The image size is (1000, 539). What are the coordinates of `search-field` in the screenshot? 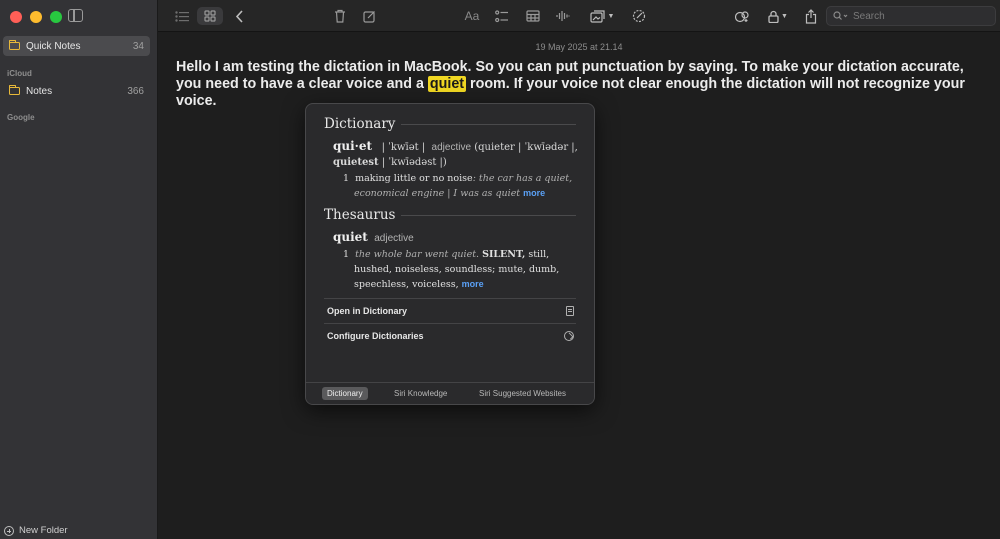 It's located at (911, 16).